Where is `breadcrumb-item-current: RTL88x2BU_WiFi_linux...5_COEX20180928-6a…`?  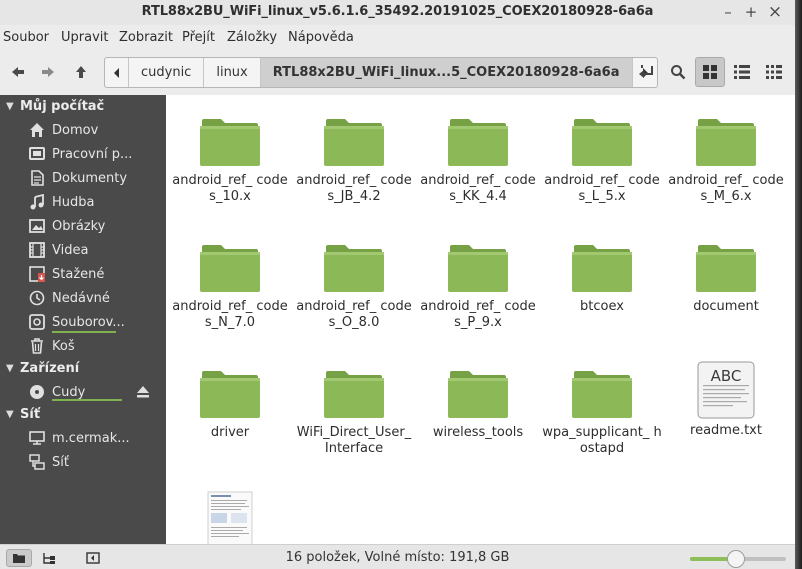 breadcrumb-item-current: RTL88x2BU_WiFi_linux...5_COEX20180928-6a… is located at coordinates (446, 72).